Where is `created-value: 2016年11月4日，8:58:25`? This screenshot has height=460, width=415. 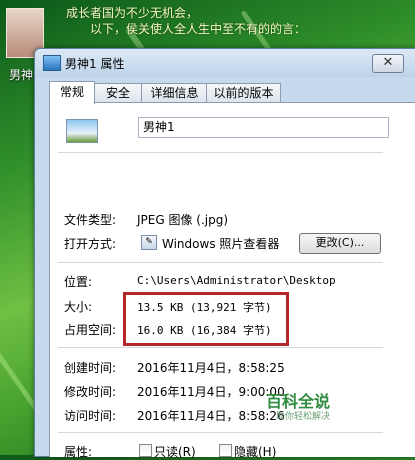 created-value: 2016年11月4日，8:58:25 is located at coordinates (211, 368).